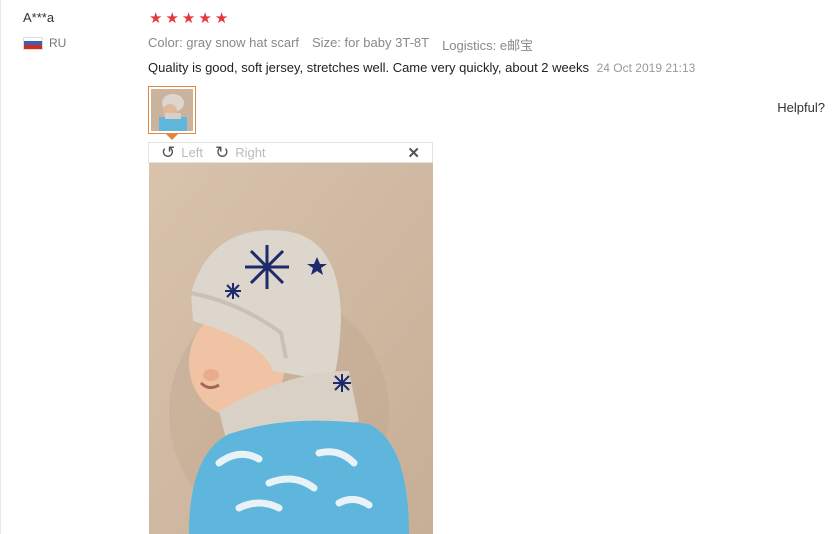 The width and height of the screenshot is (833, 534). I want to click on rotate-left-label: Left, so click(192, 152).